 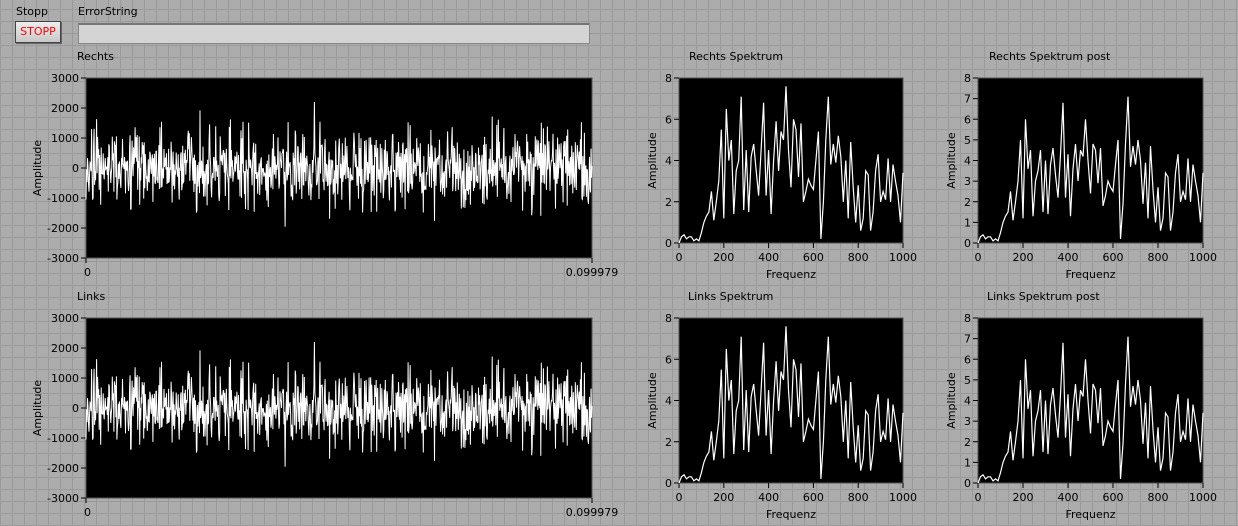 What do you see at coordinates (32, 11) in the screenshot?
I see `stop-label: Stopp` at bounding box center [32, 11].